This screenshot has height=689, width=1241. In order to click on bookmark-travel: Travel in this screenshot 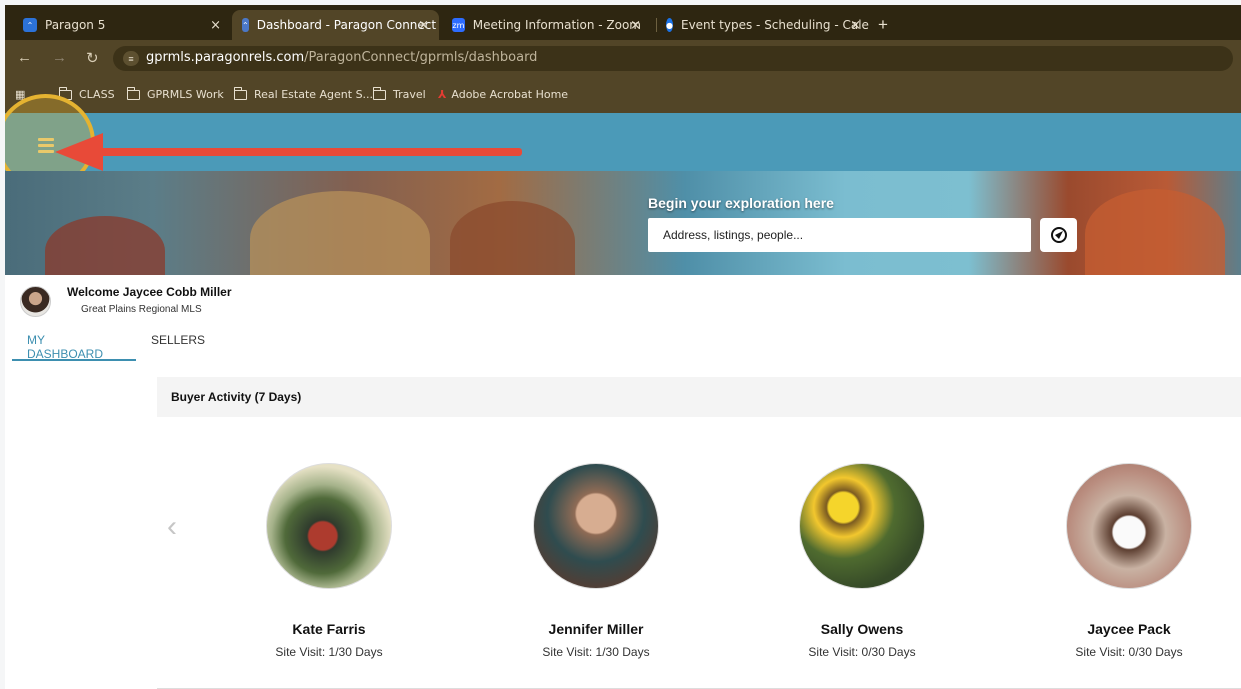, I will do `click(399, 93)`.